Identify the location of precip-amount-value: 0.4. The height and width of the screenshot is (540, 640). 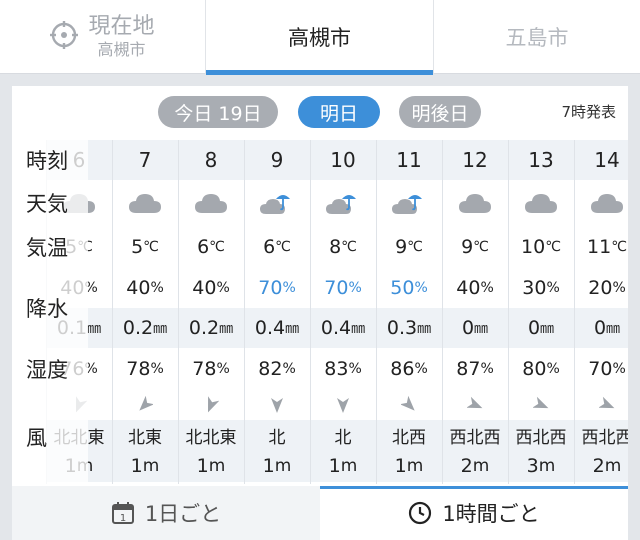
(336, 328).